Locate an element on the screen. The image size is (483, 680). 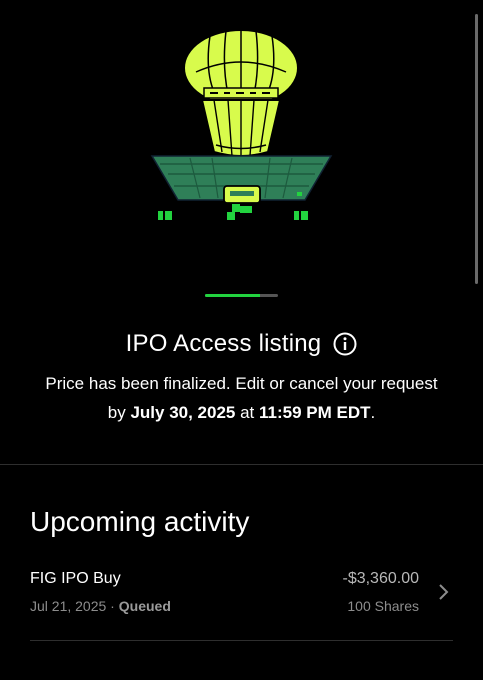
activity-amount: -$3,360.00 is located at coordinates (380, 578).